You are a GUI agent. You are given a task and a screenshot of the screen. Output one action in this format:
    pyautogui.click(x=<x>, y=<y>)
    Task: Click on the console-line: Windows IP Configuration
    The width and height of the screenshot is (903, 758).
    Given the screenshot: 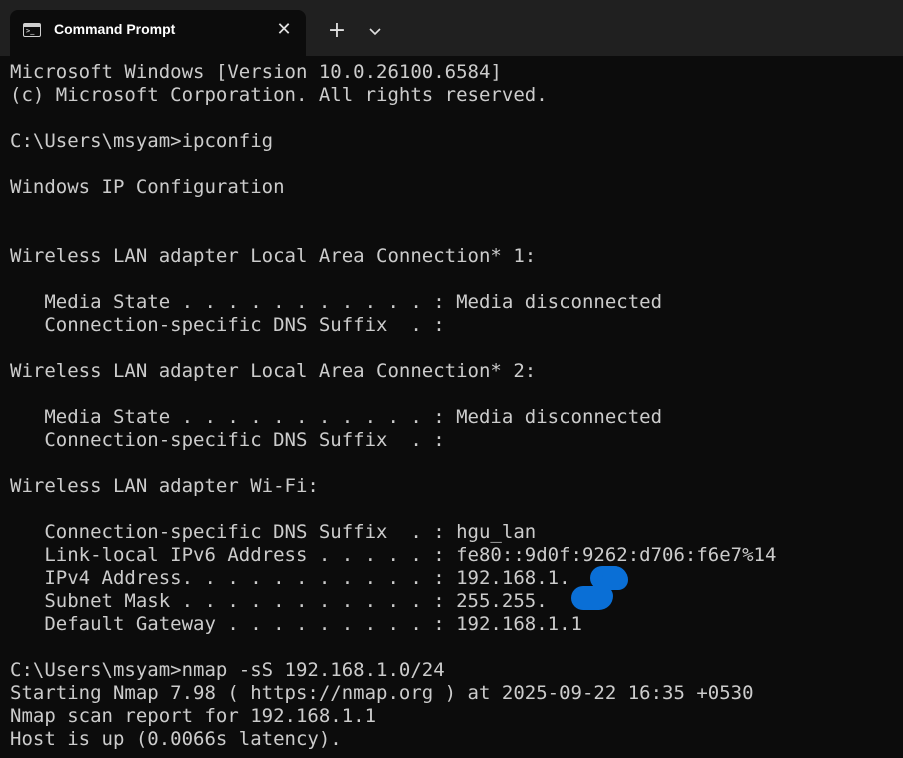 What is the action you would take?
    pyautogui.click(x=147, y=187)
    